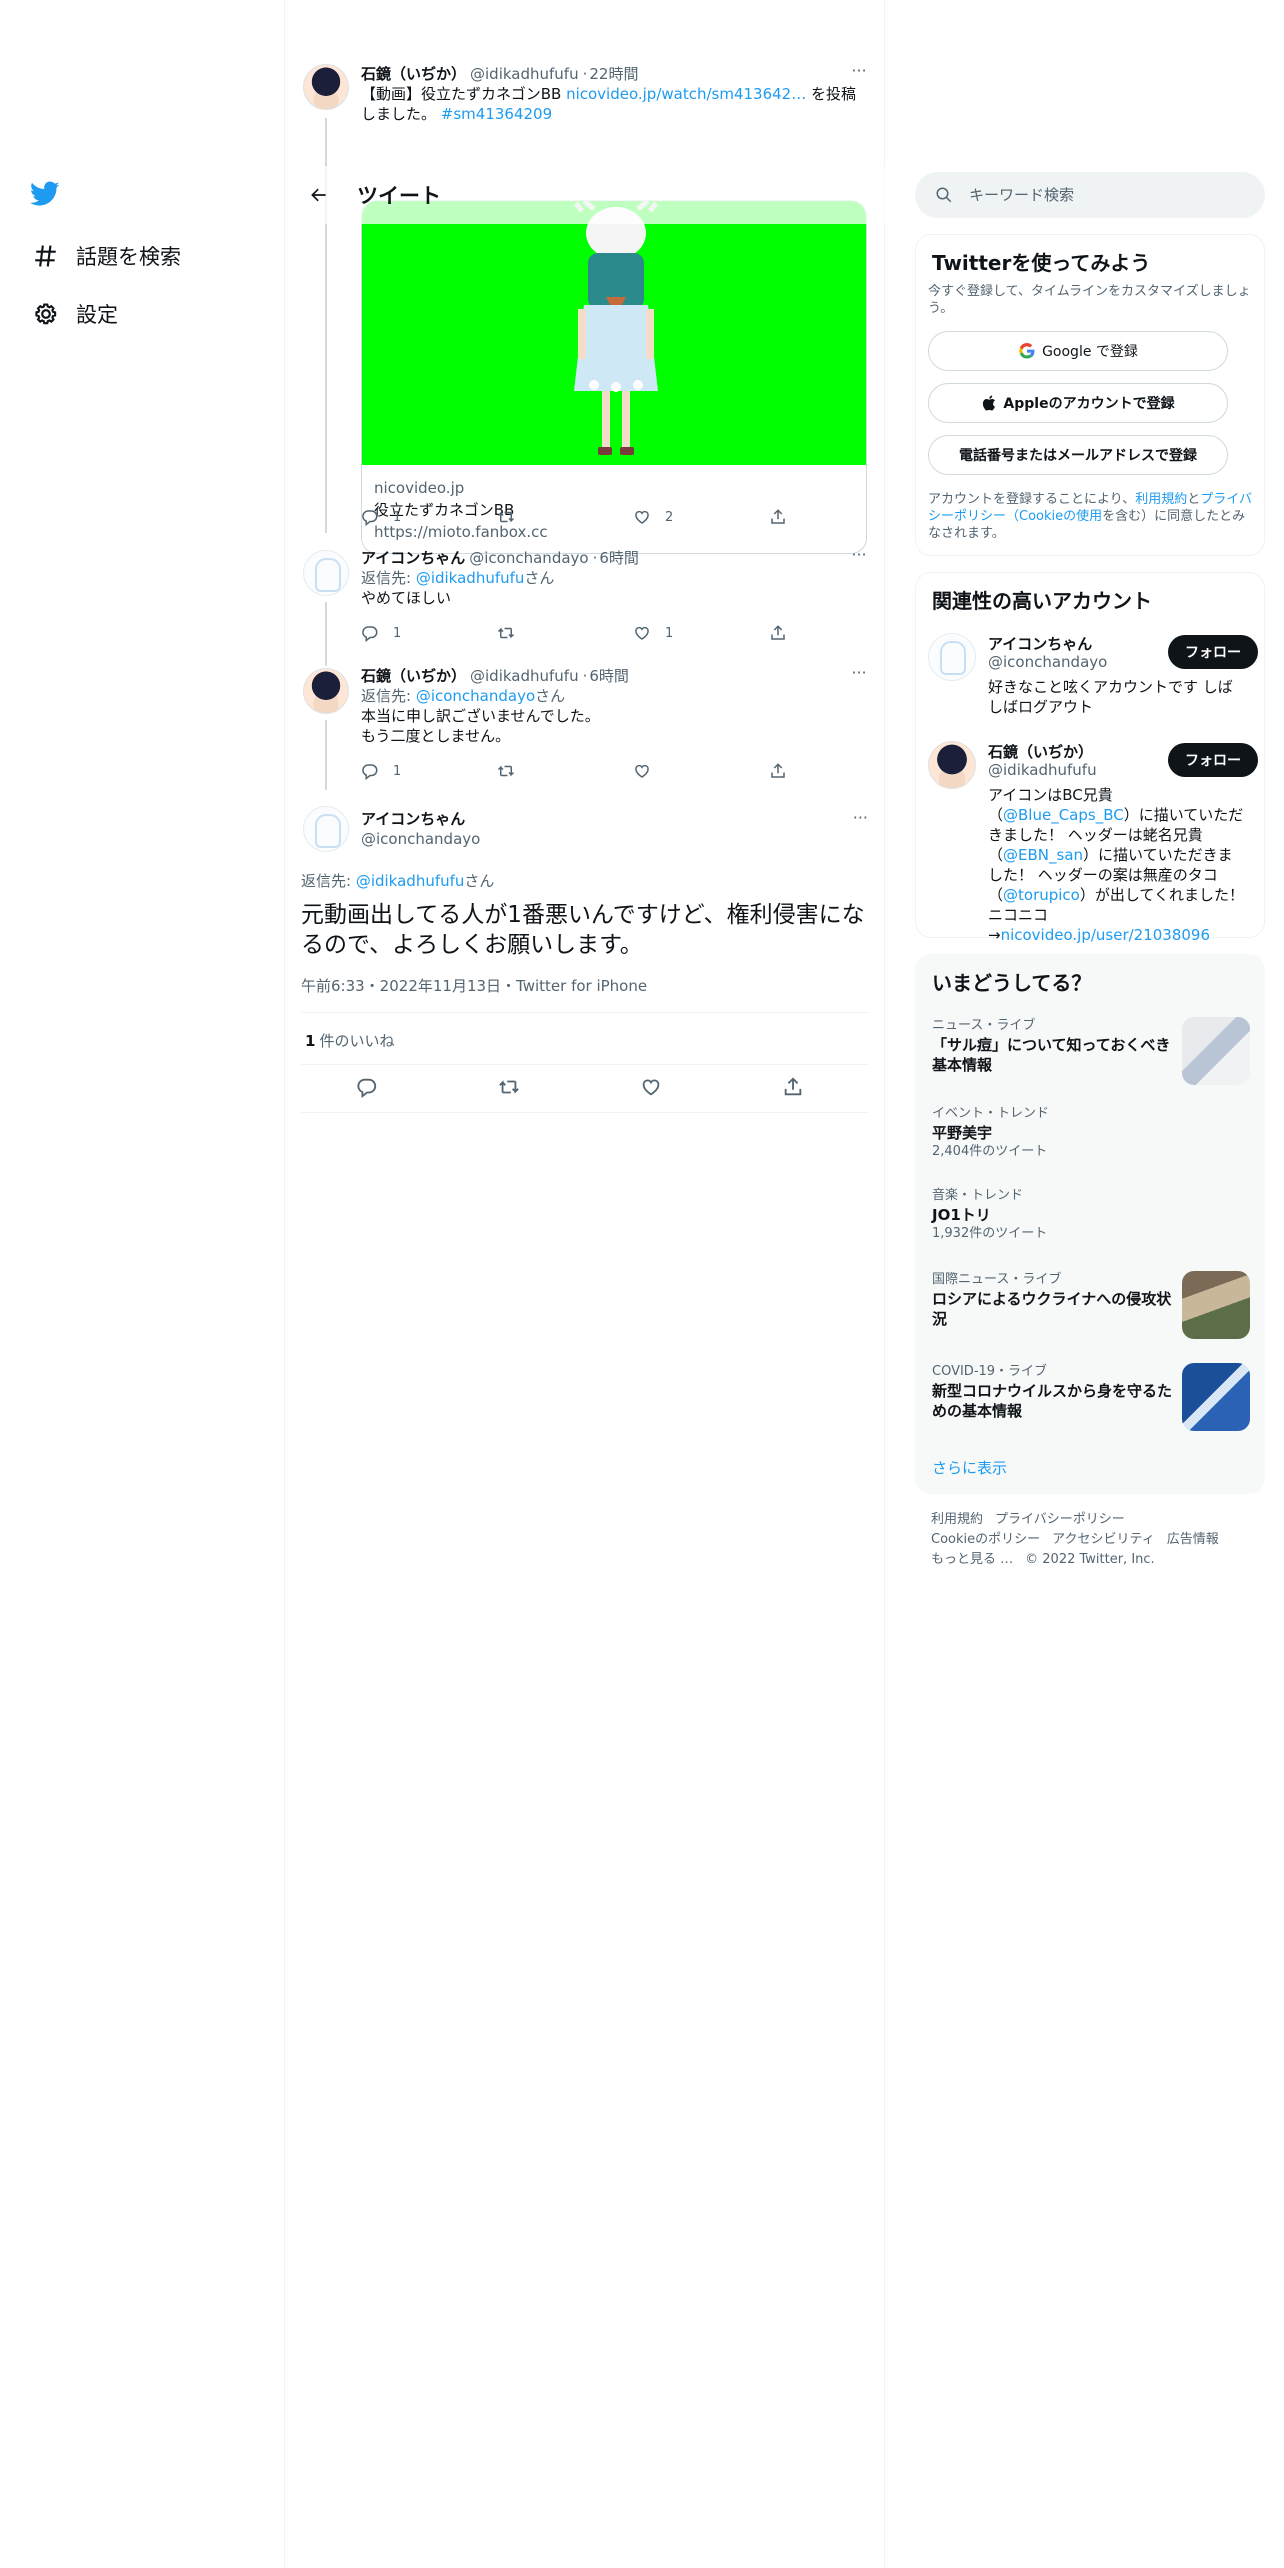 Image resolution: width=1284 pixels, height=2568 pixels. I want to click on show-more-link: さらに表示, so click(969, 1467).